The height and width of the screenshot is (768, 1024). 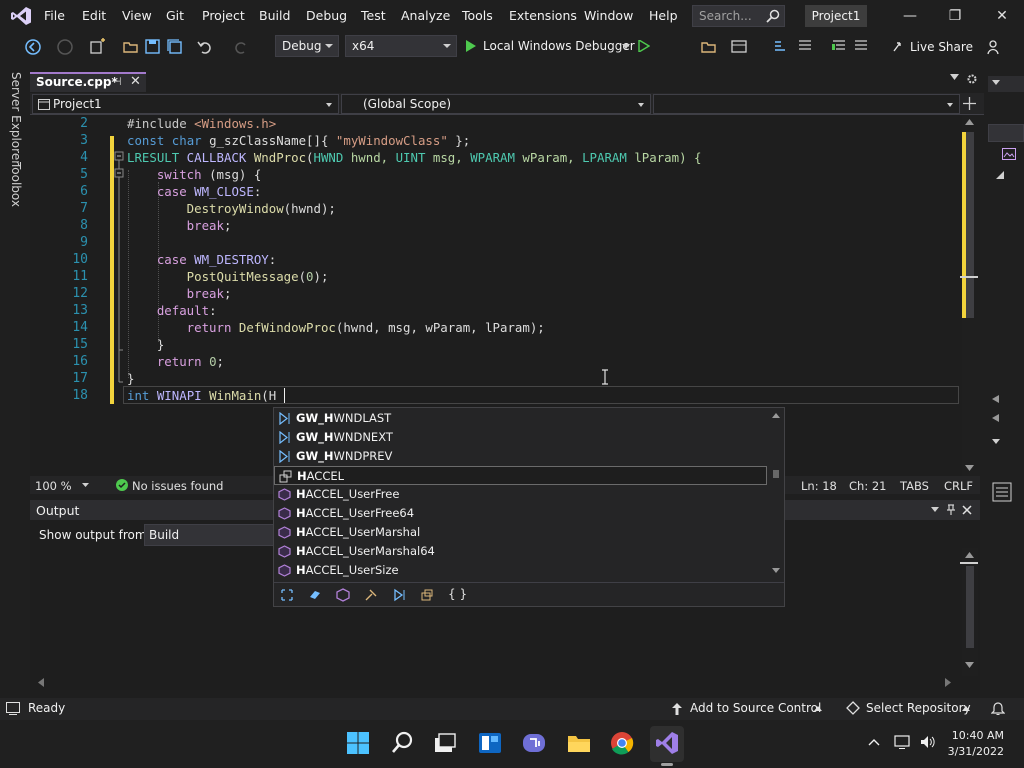 I want to click on zoom-dropdown: 100 %, so click(x=53, y=486).